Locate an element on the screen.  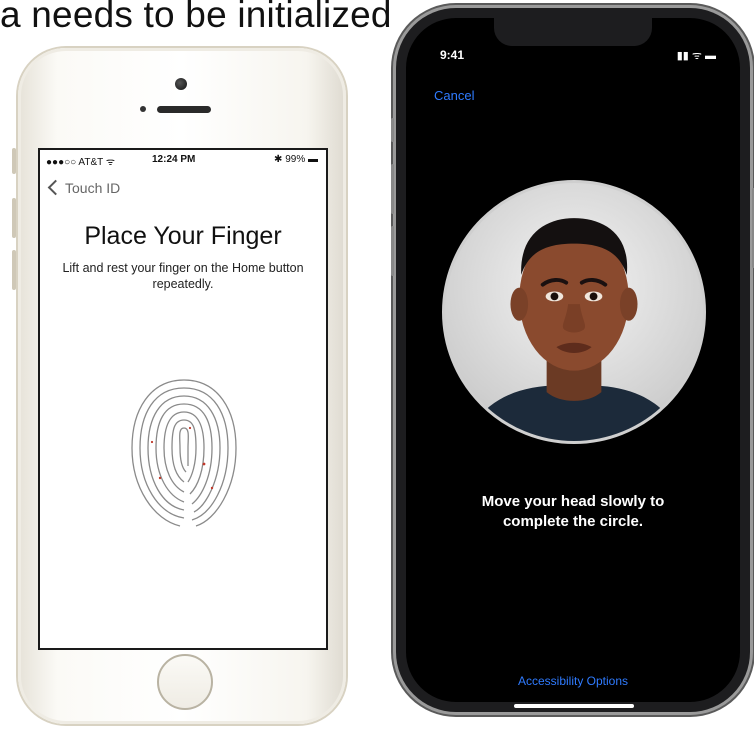
fingerprint-icon is located at coordinates (184, 453).